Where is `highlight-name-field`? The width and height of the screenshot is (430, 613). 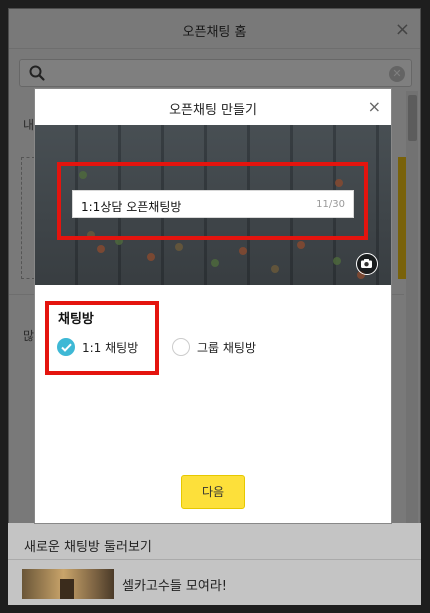
highlight-name-field is located at coordinates (212, 201).